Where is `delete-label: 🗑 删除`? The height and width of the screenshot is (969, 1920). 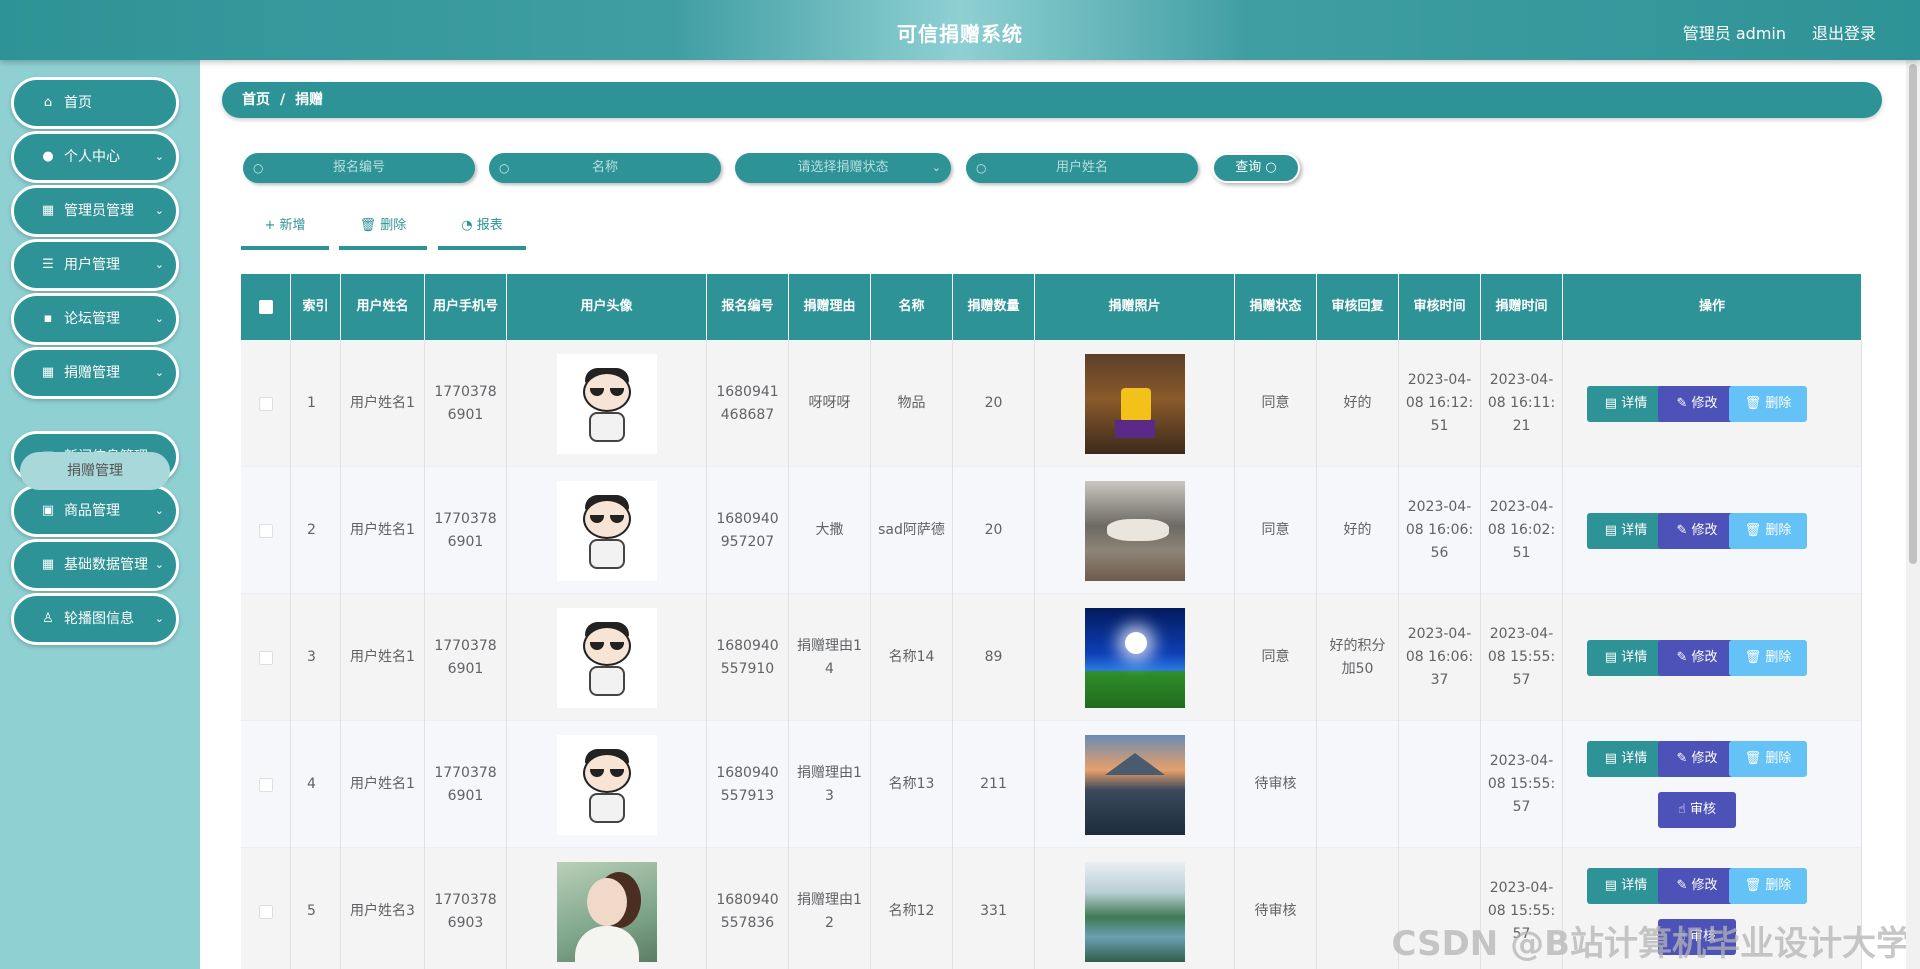 delete-label: 🗑 删除 is located at coordinates (383, 225).